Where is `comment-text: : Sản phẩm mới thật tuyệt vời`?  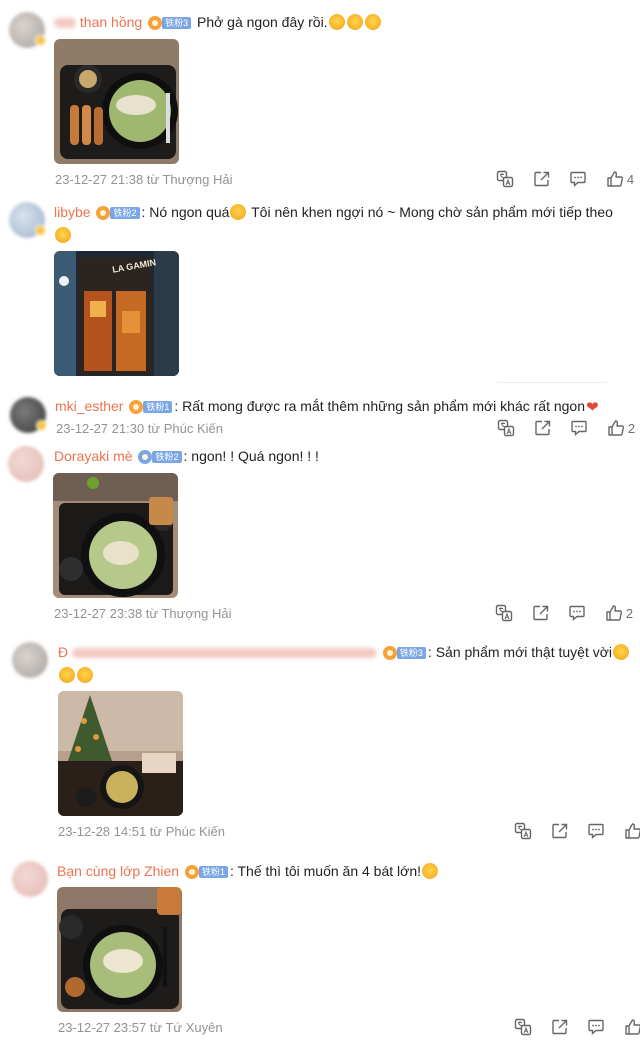
comment-text: : Sản phẩm mới thật tuyệt vời is located at coordinates (520, 652).